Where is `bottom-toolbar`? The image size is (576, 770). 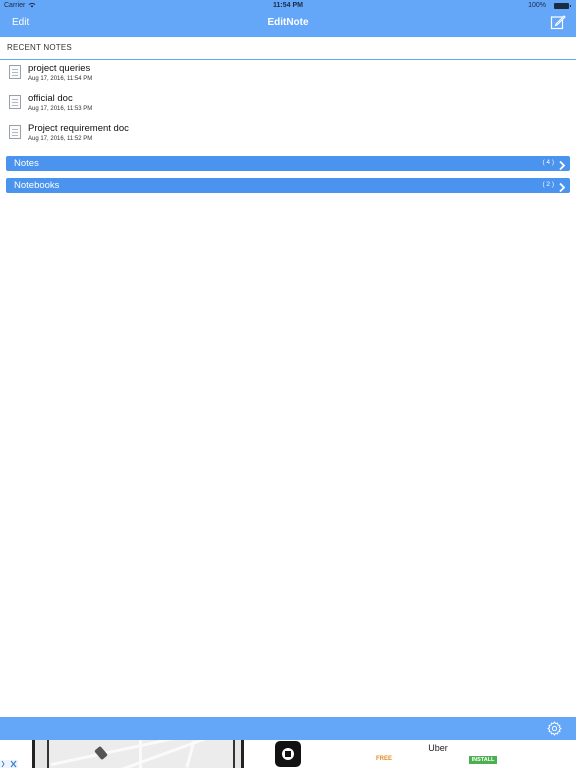 bottom-toolbar is located at coordinates (288, 728).